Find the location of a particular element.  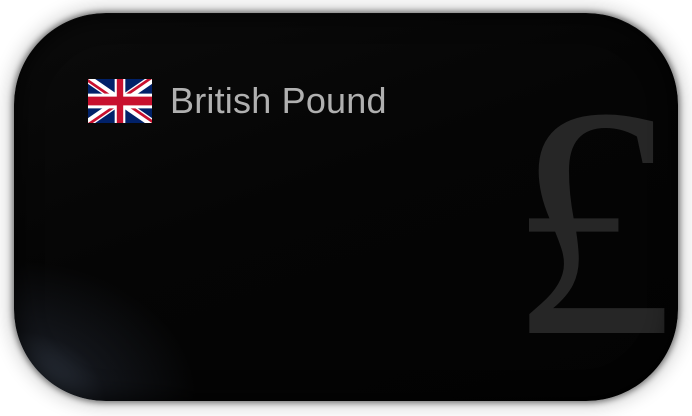

card-header: British Pound is located at coordinates (237, 101).